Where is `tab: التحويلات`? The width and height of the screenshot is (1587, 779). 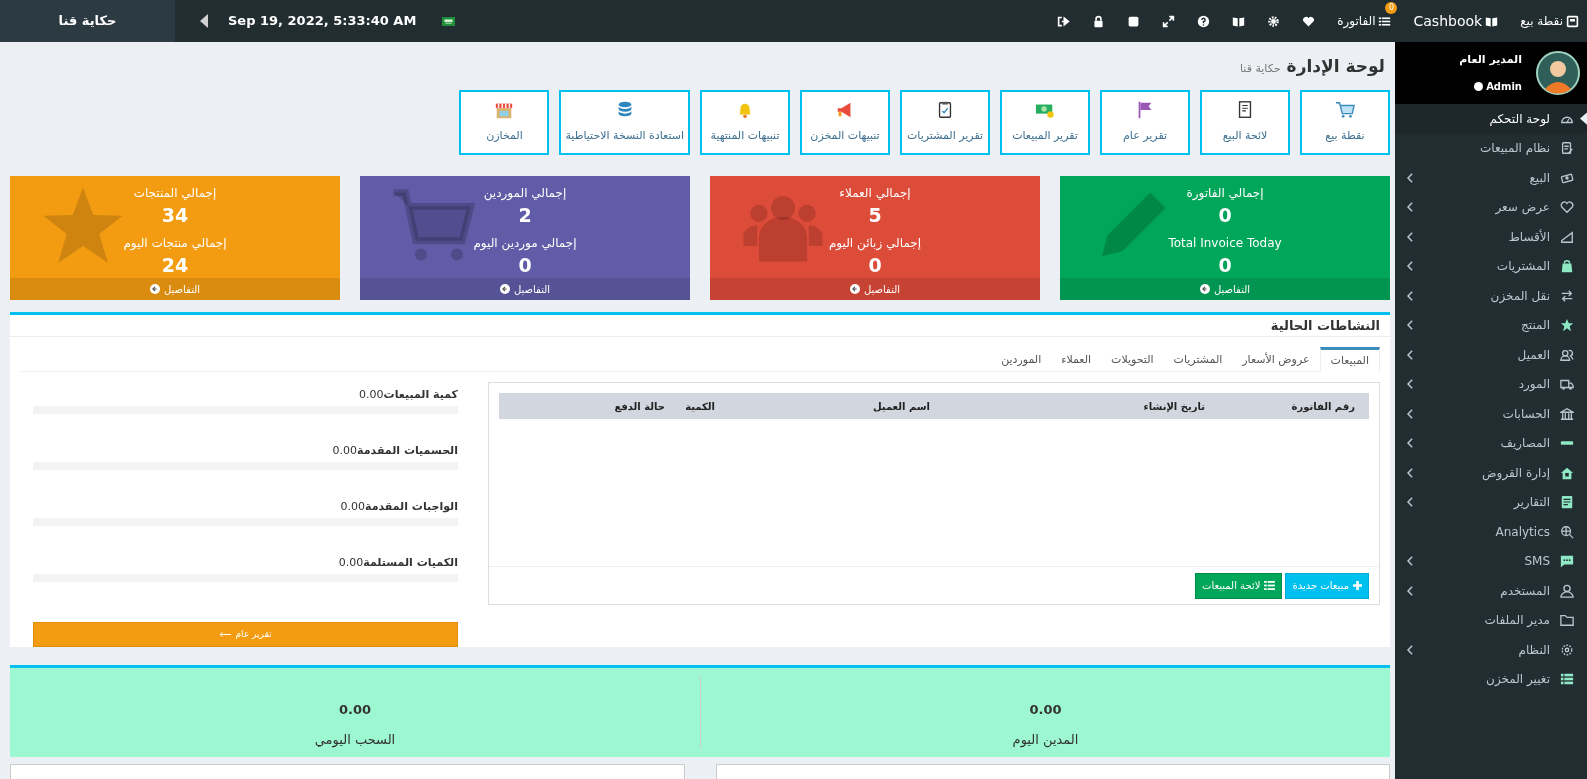
tab: التحويلات is located at coordinates (1132, 359).